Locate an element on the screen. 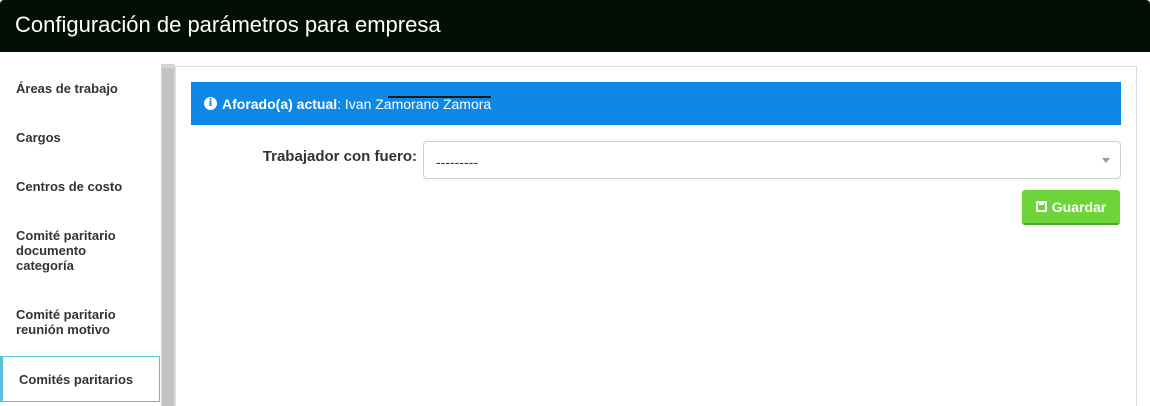 The height and width of the screenshot is (406, 1150). page-title: Configuración de parámetros para empresa is located at coordinates (228, 24).